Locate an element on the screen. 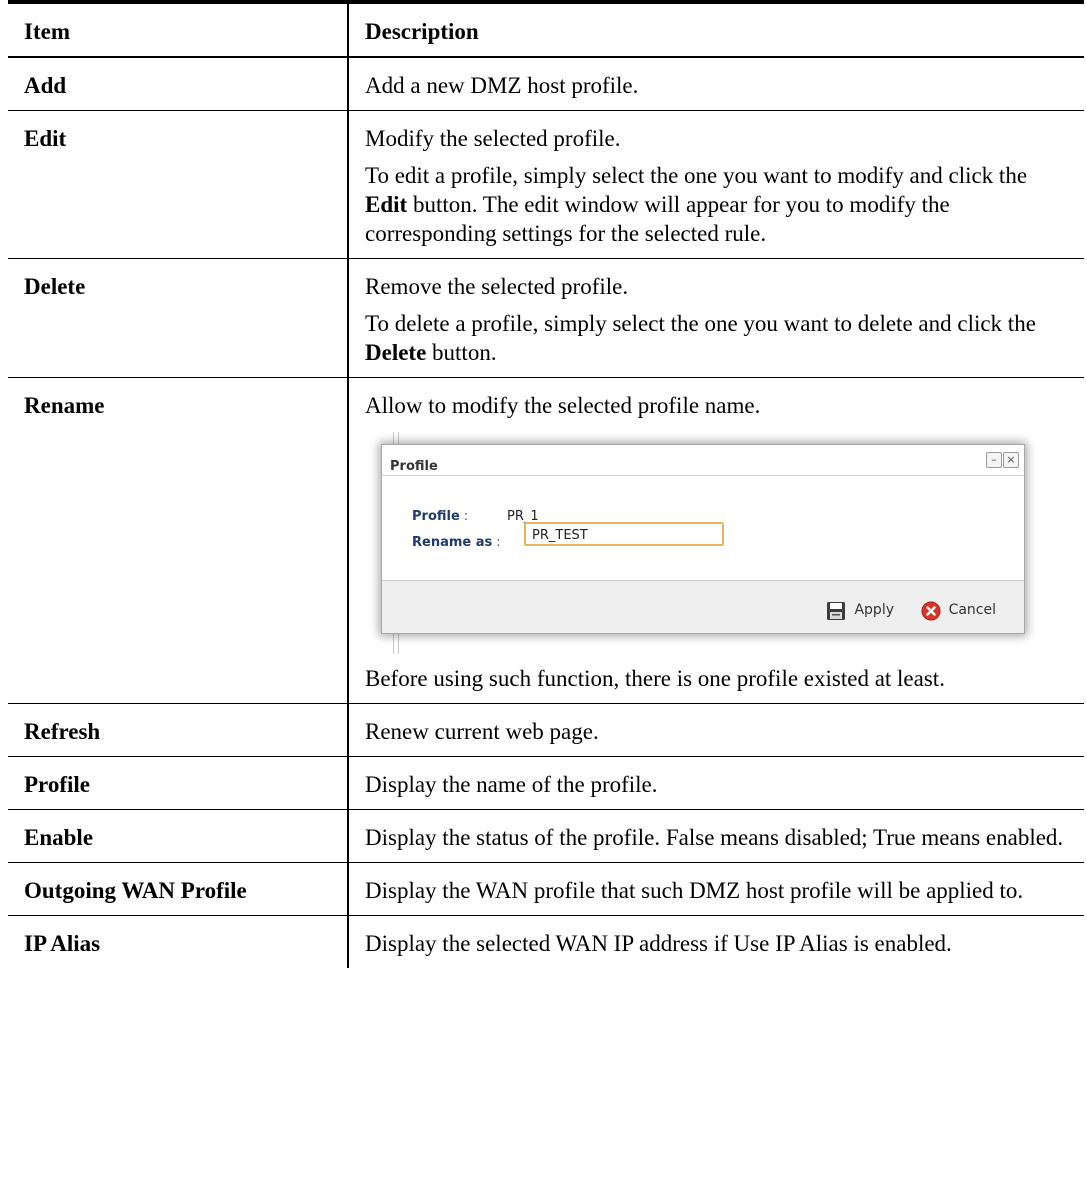  table-header-row: Item Description is located at coordinates (546, 29).